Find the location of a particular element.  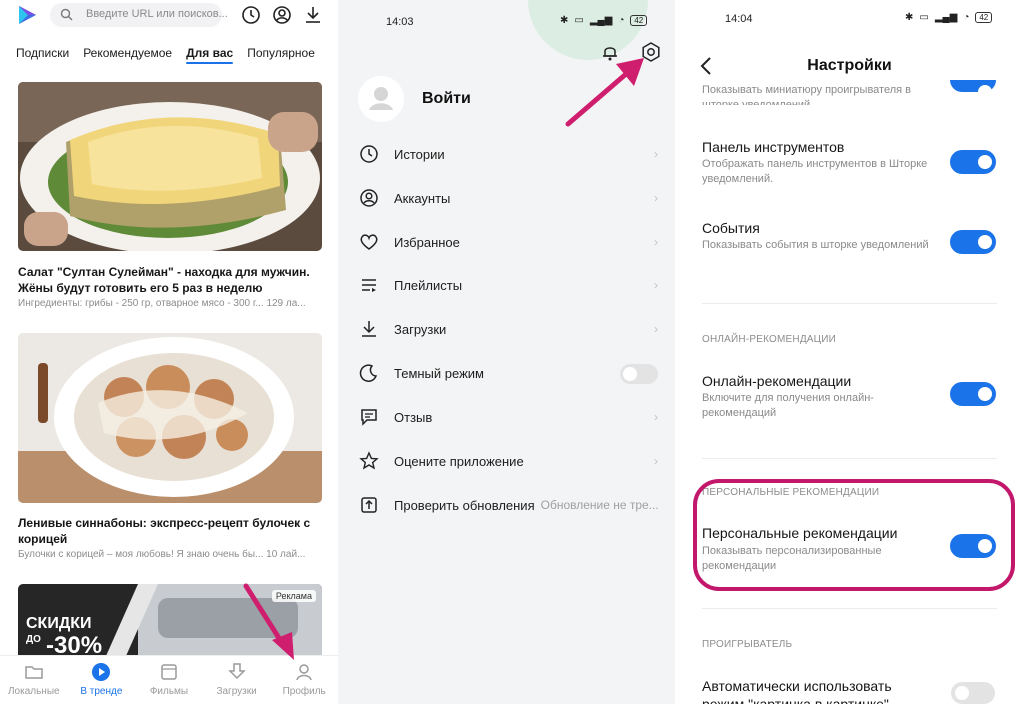

star-icon is located at coordinates (369, 460).